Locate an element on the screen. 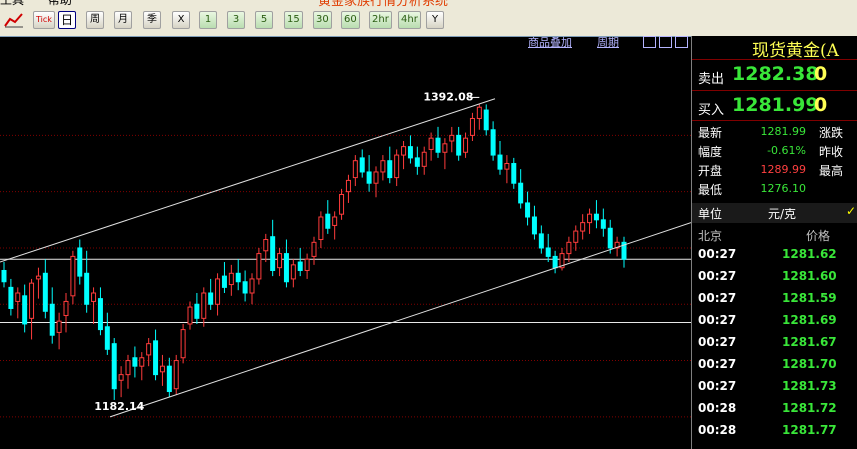 The width and height of the screenshot is (857, 449). tick-price: 1281.69 is located at coordinates (809, 320).